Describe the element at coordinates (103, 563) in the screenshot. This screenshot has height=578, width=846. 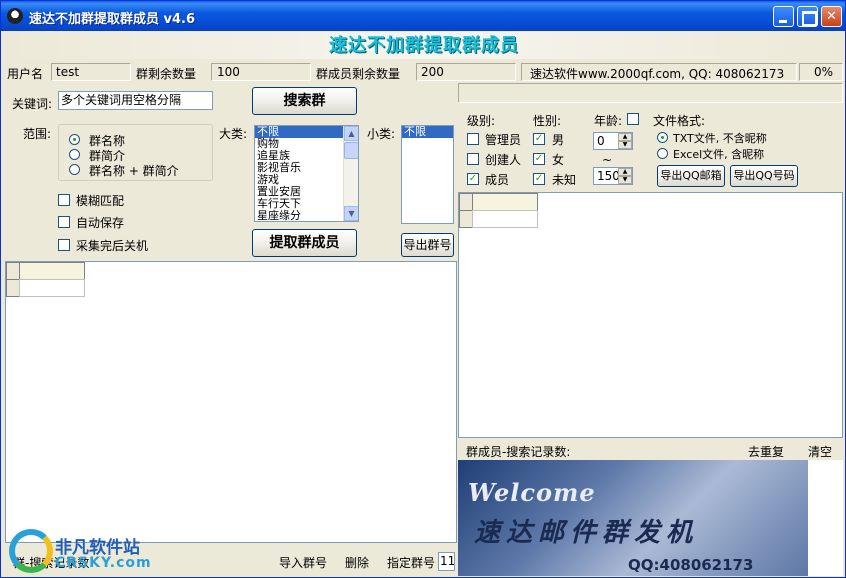
I see `watermark-domain: CRSKY.com` at that location.